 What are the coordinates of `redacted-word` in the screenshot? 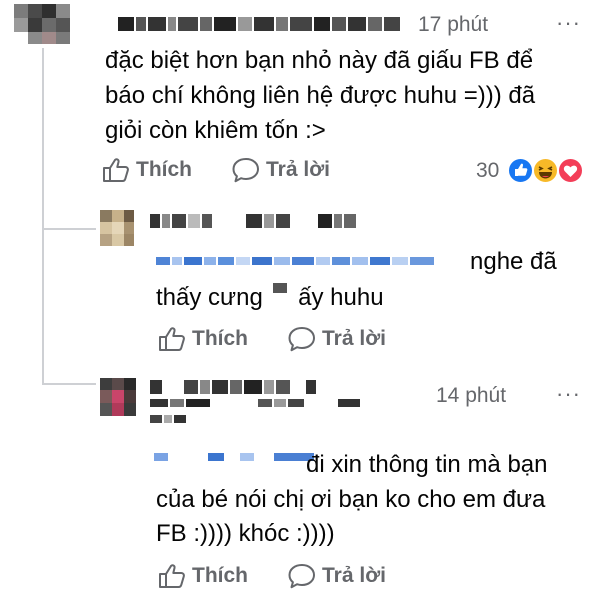 It's located at (280, 288).